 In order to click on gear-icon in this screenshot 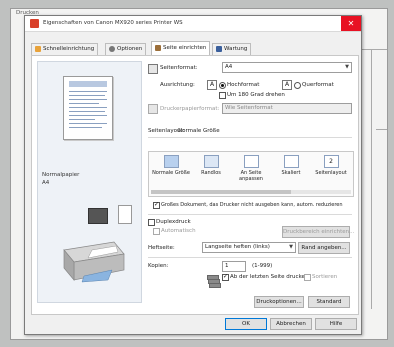, I will do `click(112, 48)`.